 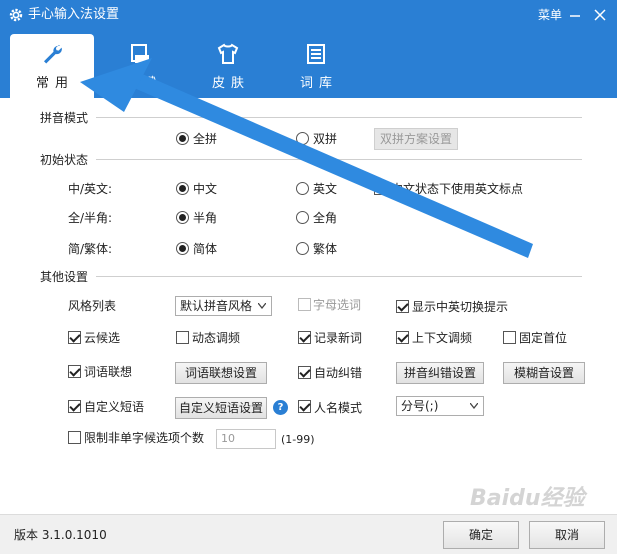 What do you see at coordinates (74, 14) in the screenshot?
I see `window-title: 手心输入法设置` at bounding box center [74, 14].